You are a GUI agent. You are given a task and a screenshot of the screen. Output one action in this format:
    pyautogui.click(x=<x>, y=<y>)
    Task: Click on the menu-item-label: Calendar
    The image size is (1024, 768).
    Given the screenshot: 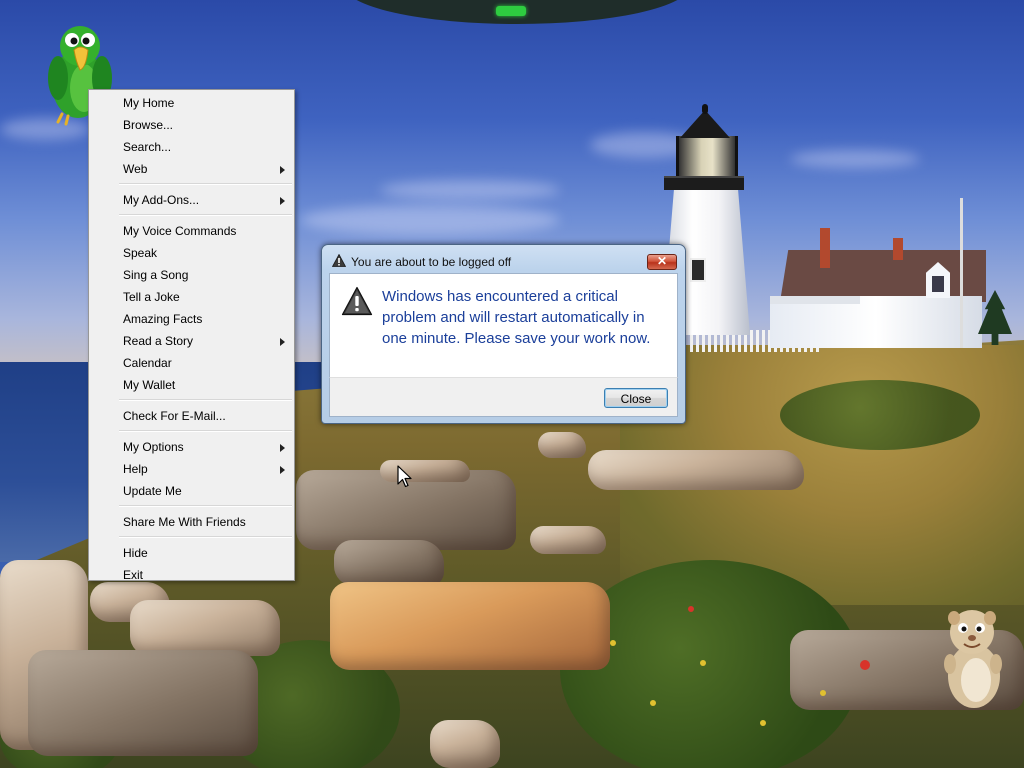 What is the action you would take?
    pyautogui.click(x=147, y=363)
    